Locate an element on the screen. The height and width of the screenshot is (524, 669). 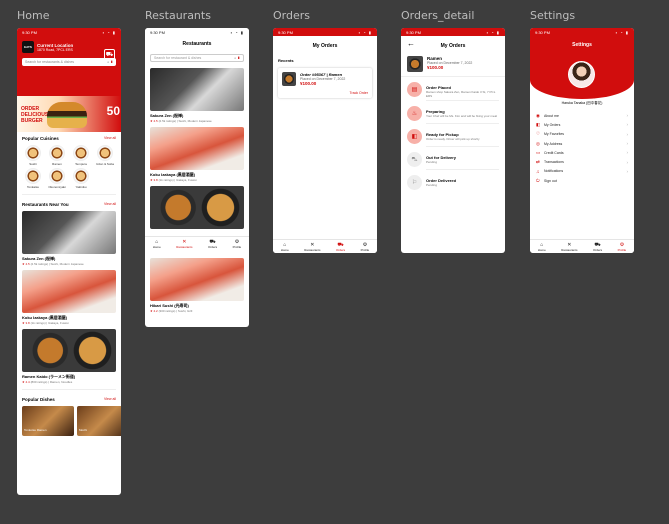
dishes-carousel: Tonkotsu Ramen Mochi is located at coordinates (69, 421).